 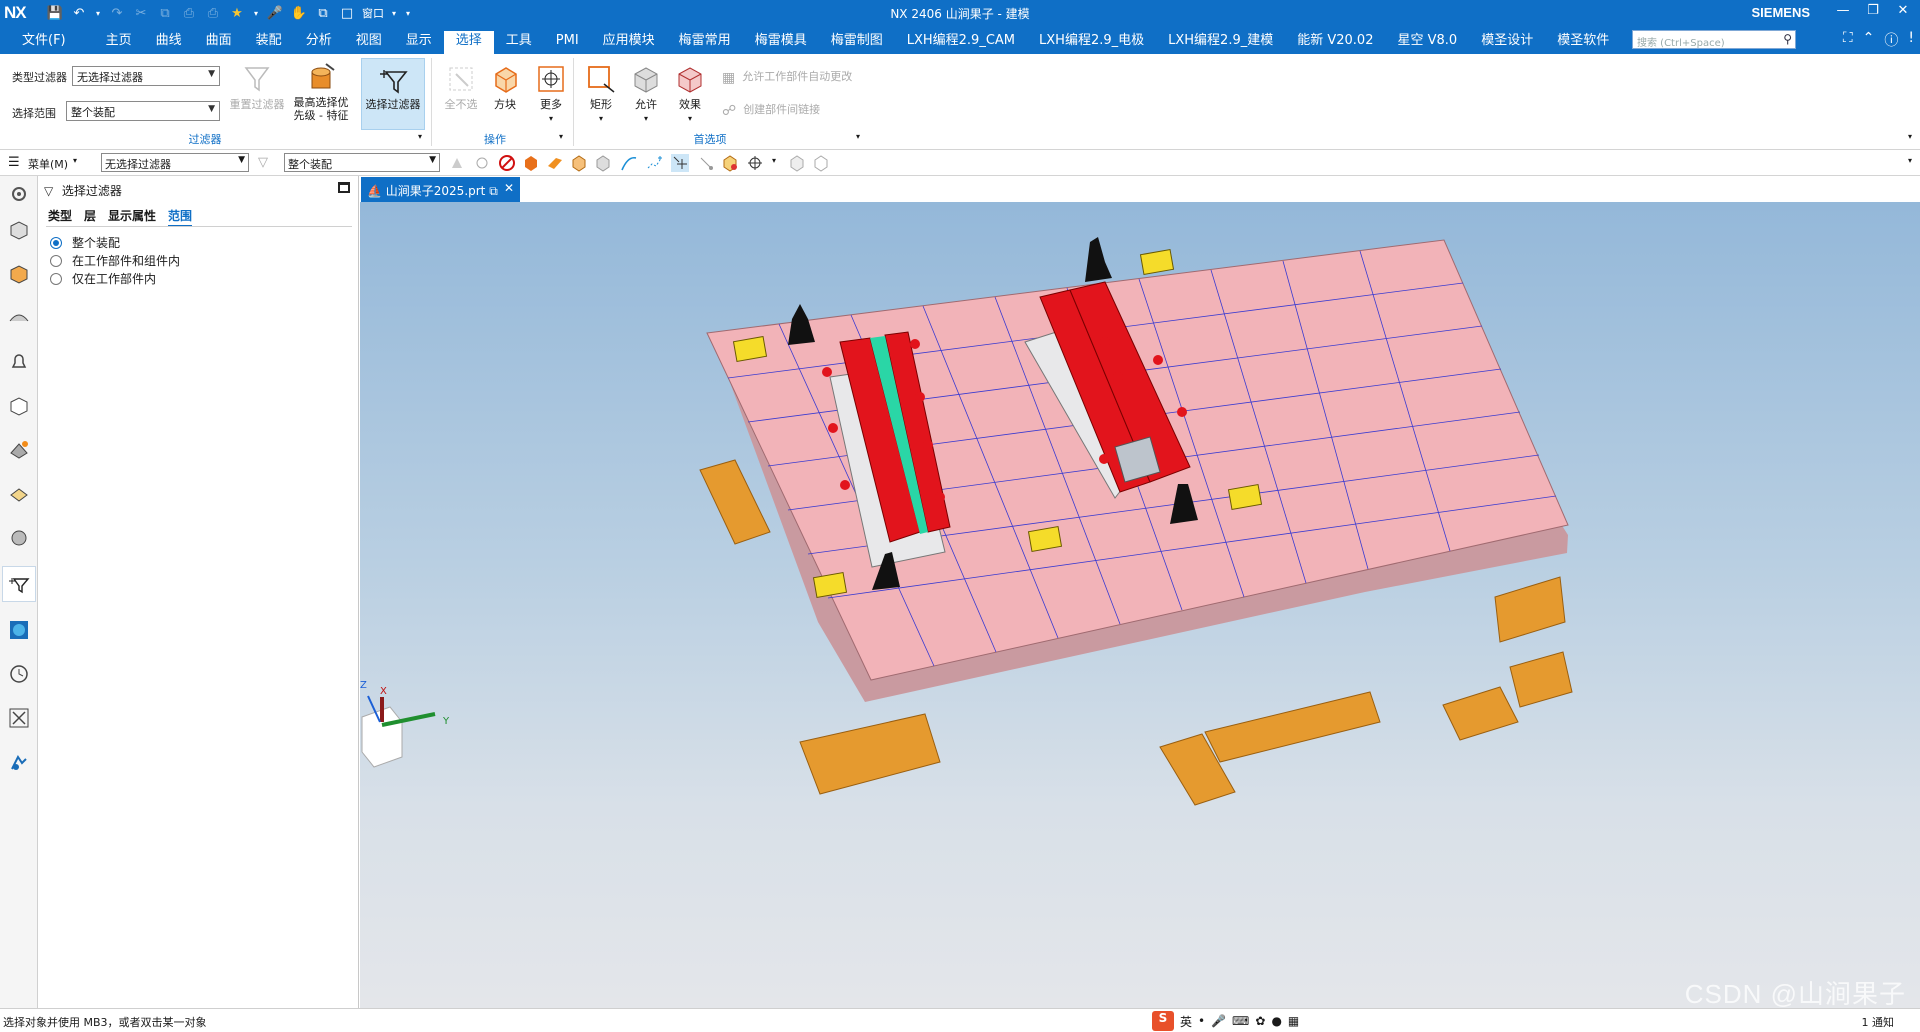 I want to click on ime-mic-icon: 🎤, so click(x=1218, y=1021).